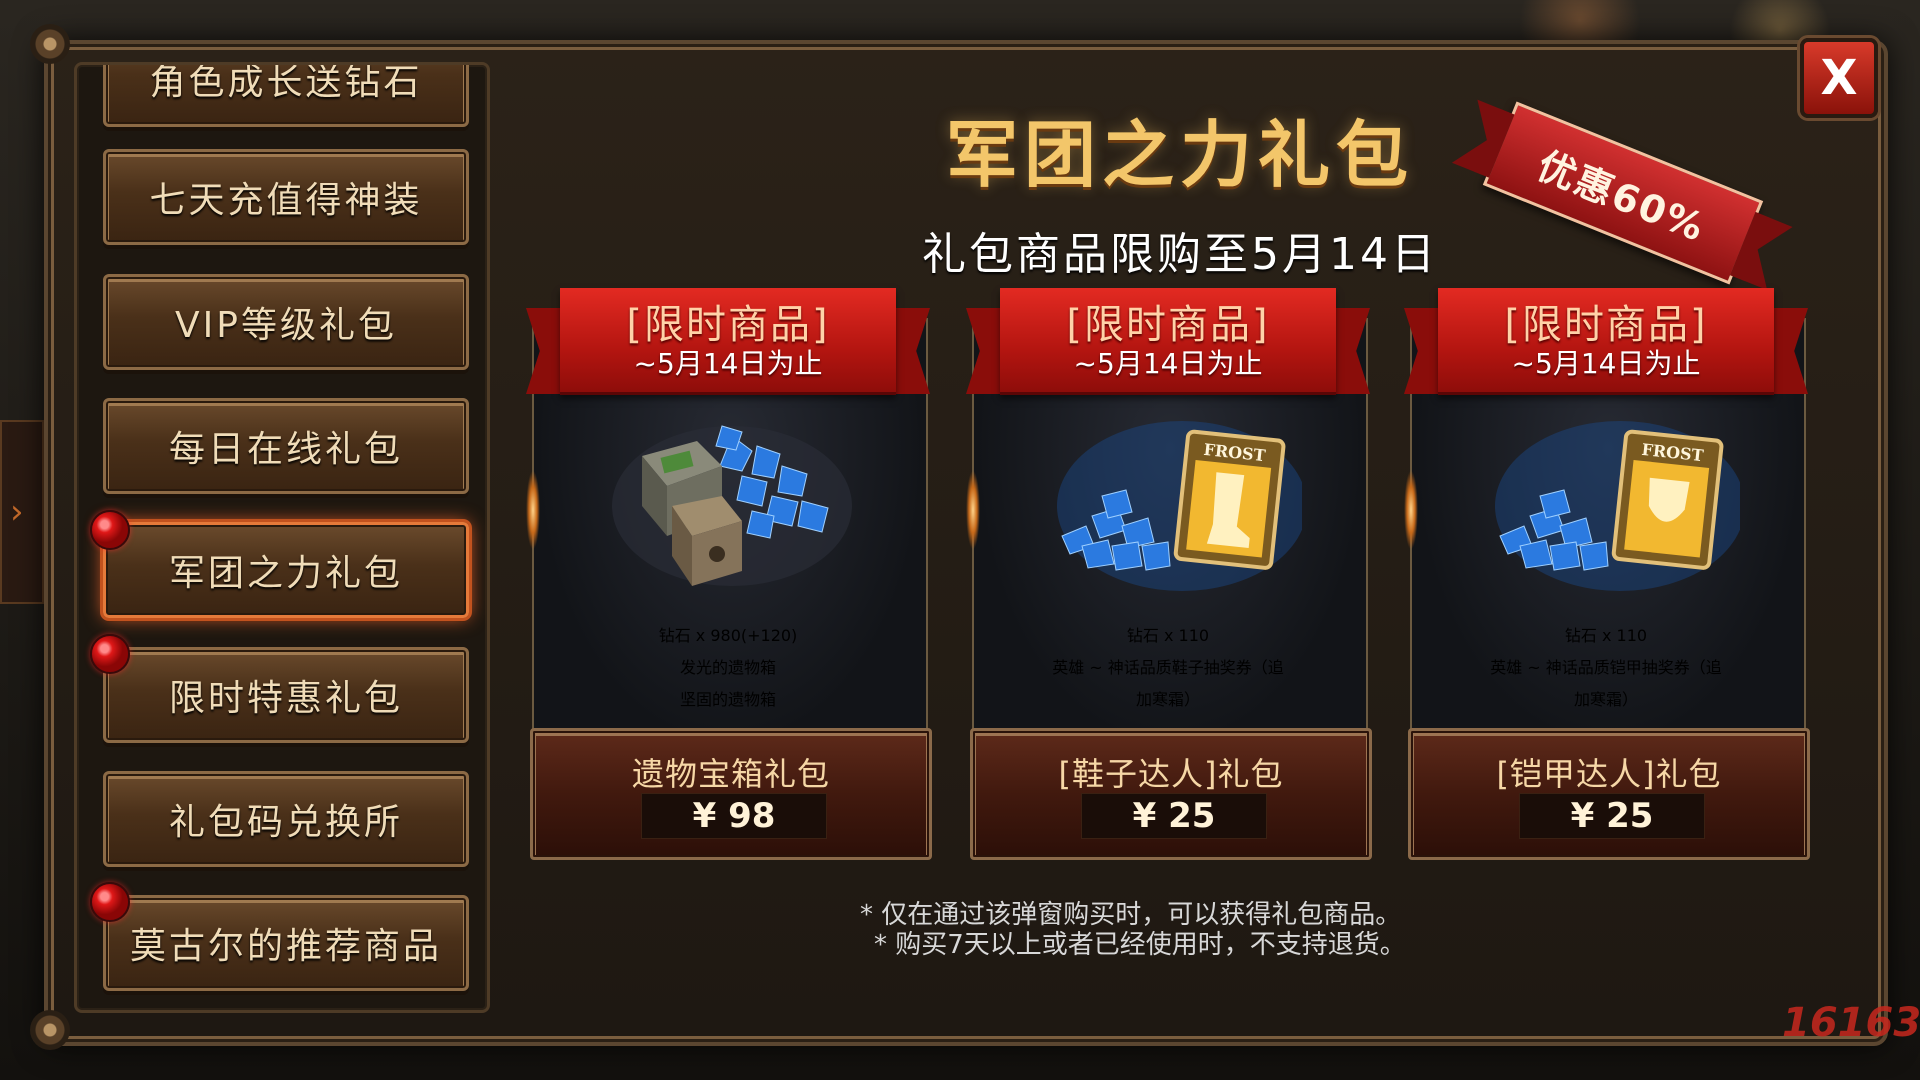  I want to click on sidebar-item-growth-diamonds: 角色成长送钻石, so click(286, 94).